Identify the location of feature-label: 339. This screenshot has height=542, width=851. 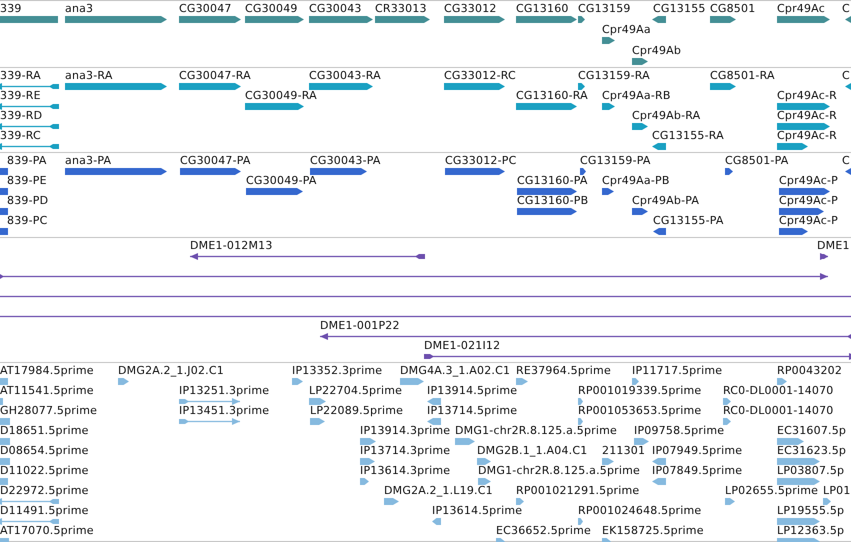
(11, 8).